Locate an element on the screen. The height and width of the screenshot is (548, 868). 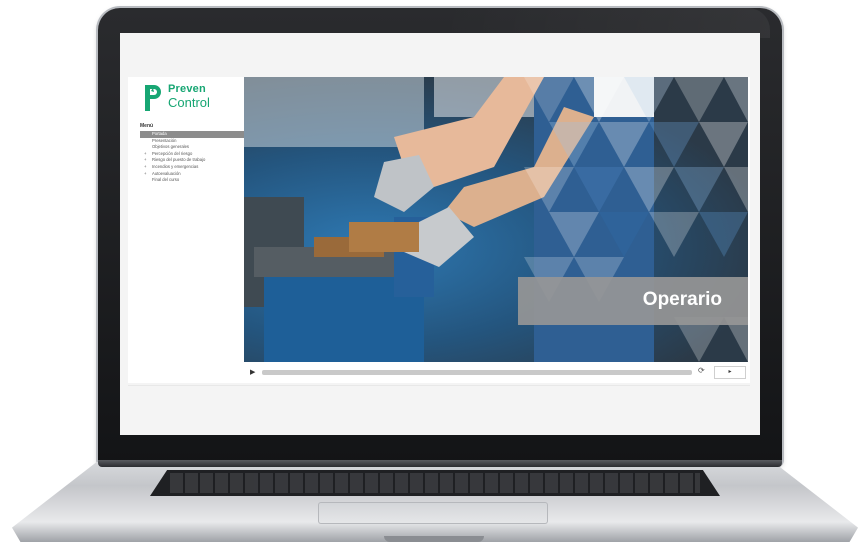
progress-track is located at coordinates (477, 372).